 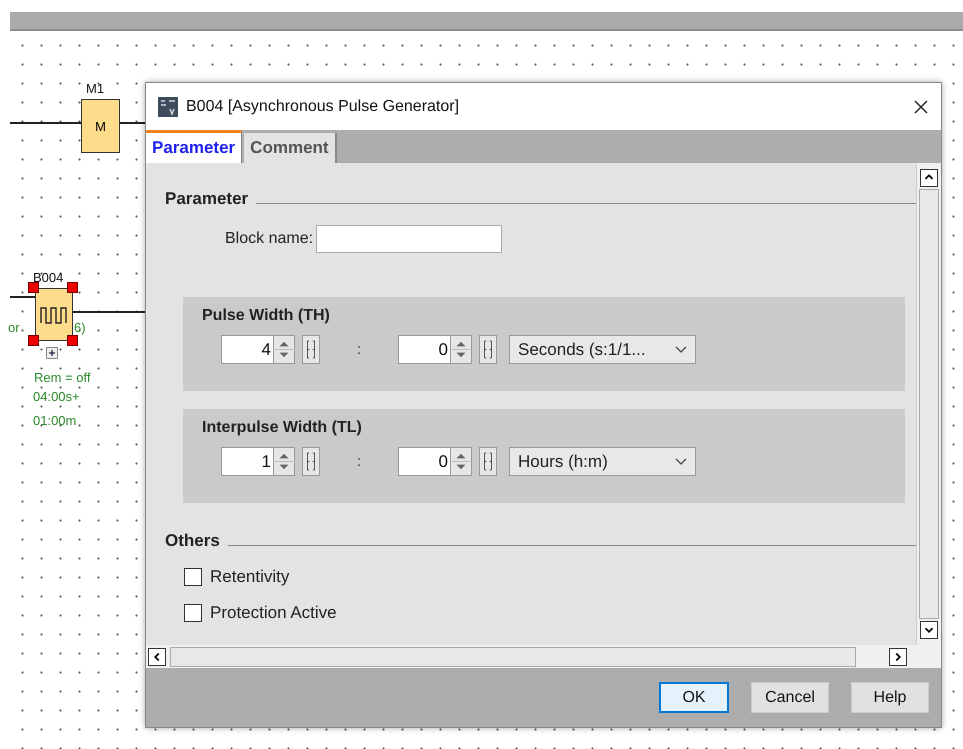 I want to click on function-block, so click(x=54, y=314).